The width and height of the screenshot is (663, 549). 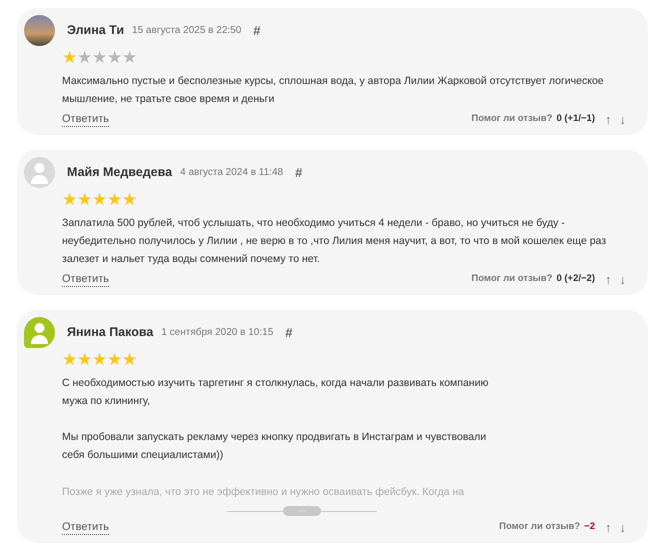 What do you see at coordinates (335, 241) in the screenshot?
I see `review-text: Заплатила 500 рублей, чтоб услышать, что необходимо учиться 4 недели - браво, но учиться не буду - неубедительно получилось у Лилии , не верю в то ,что Лилия меня научит, а вот, то что в мой кошелек еще раз залезет и нальет туда воды сомнений почему то нет.` at bounding box center [335, 241].